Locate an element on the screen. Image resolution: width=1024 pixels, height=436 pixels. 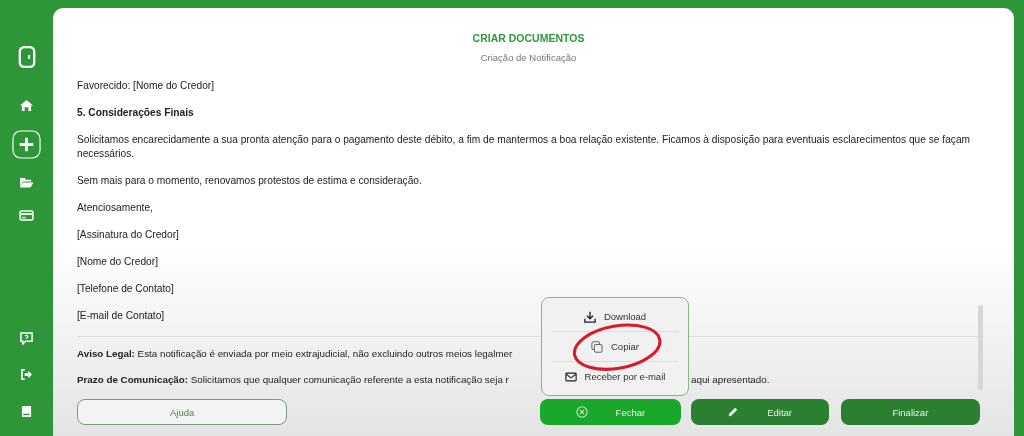
copy-icon is located at coordinates (597, 346).